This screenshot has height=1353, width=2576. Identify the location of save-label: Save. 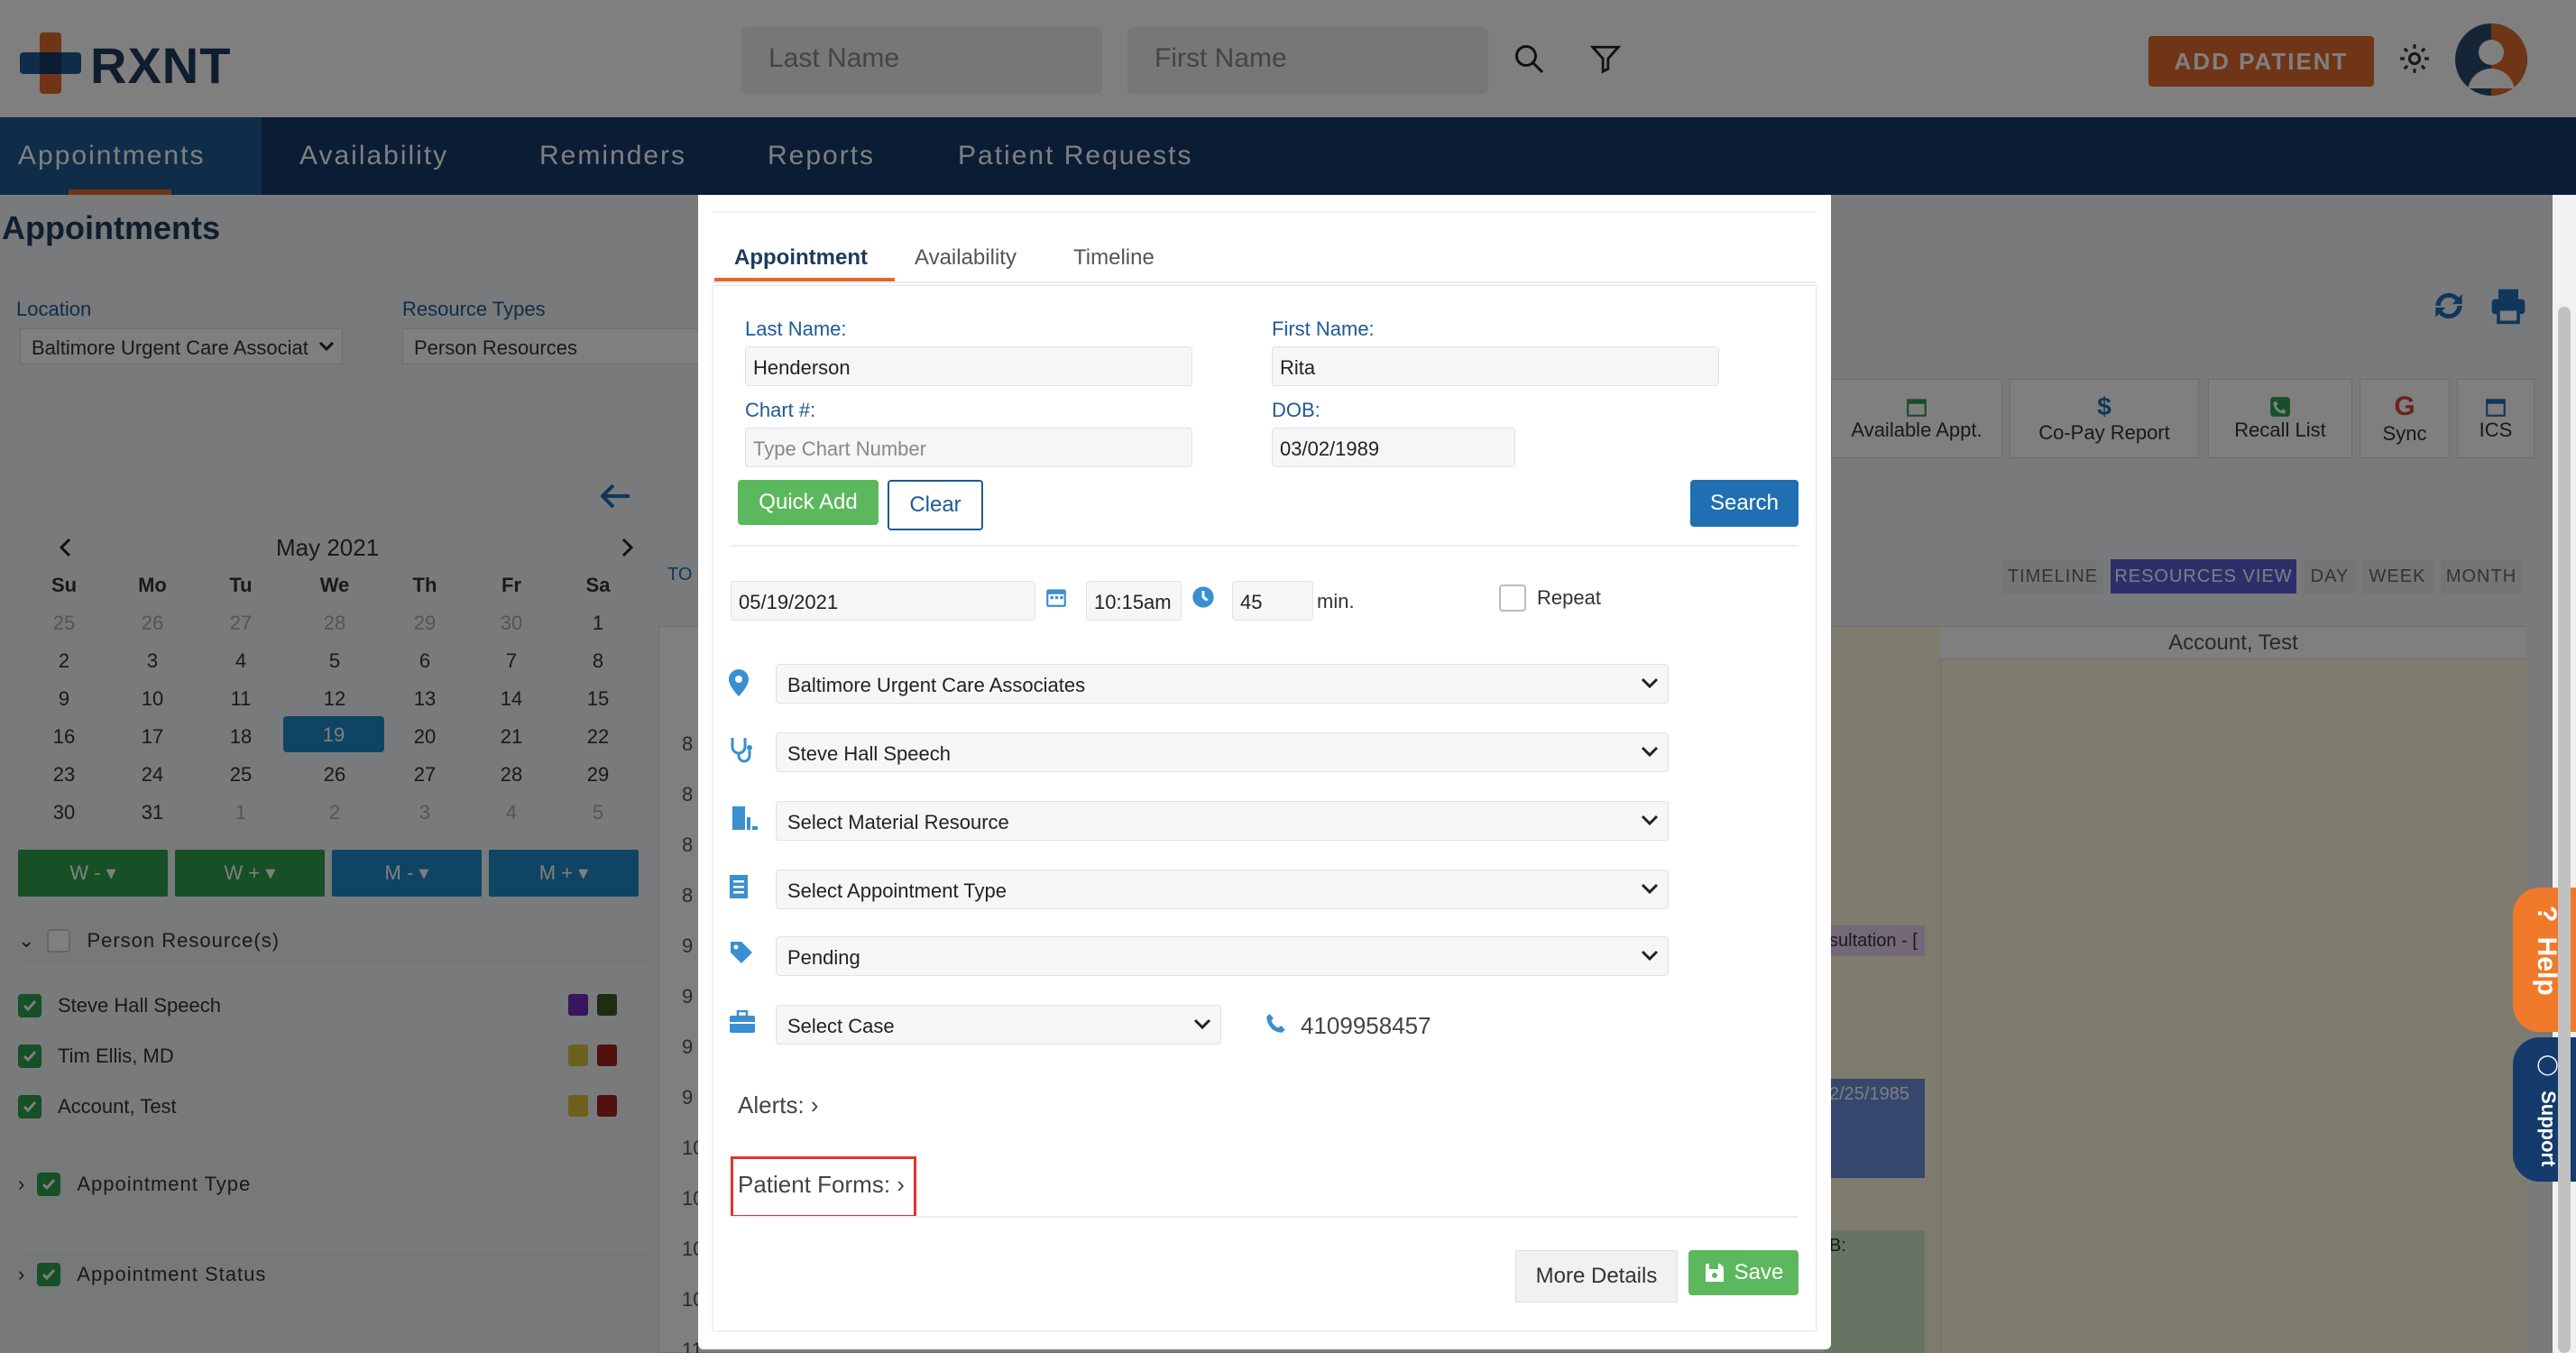
(1759, 1272).